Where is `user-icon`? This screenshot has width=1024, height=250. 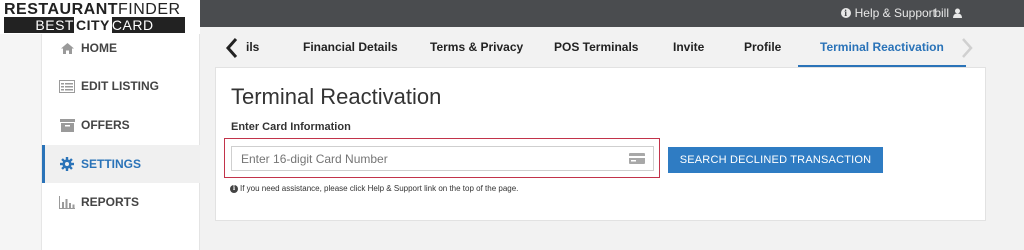 user-icon is located at coordinates (957, 13).